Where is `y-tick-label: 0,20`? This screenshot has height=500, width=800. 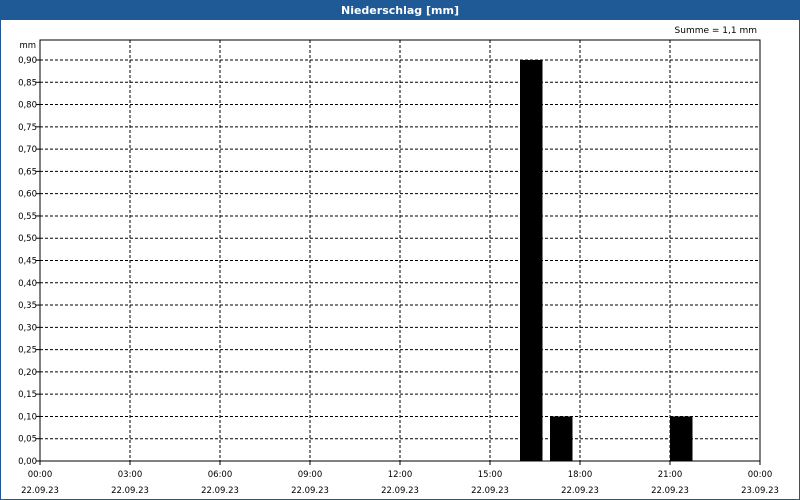 y-tick-label: 0,20 is located at coordinates (27, 373).